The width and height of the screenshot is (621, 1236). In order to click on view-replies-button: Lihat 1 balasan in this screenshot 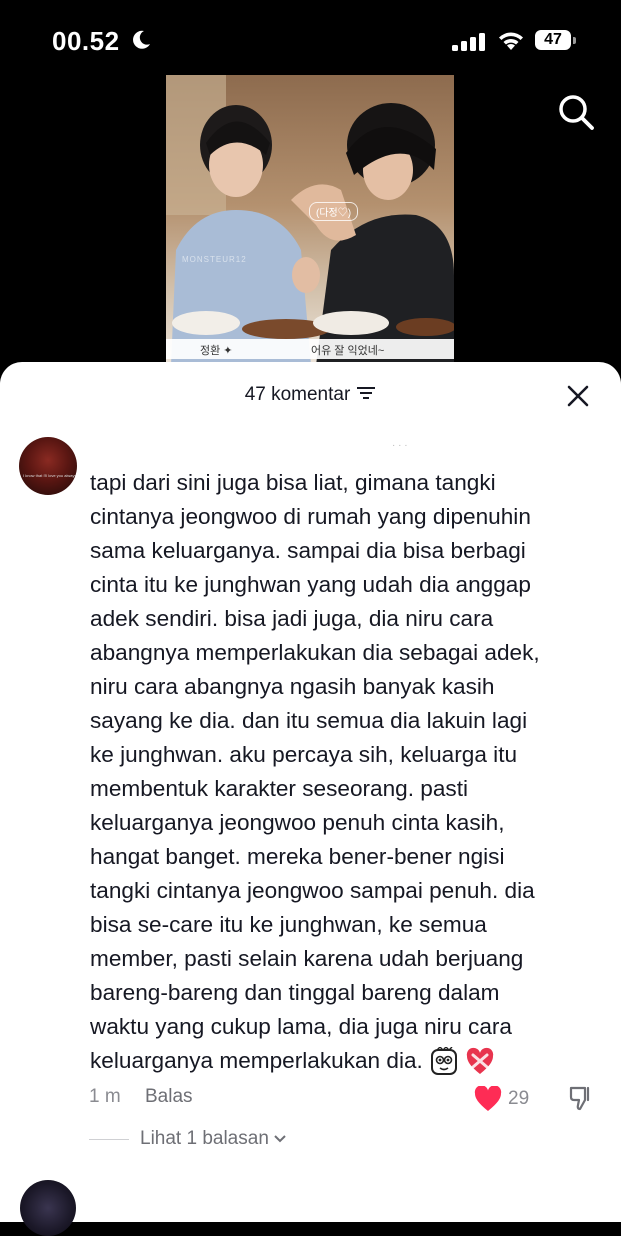, I will do `click(213, 1139)`.